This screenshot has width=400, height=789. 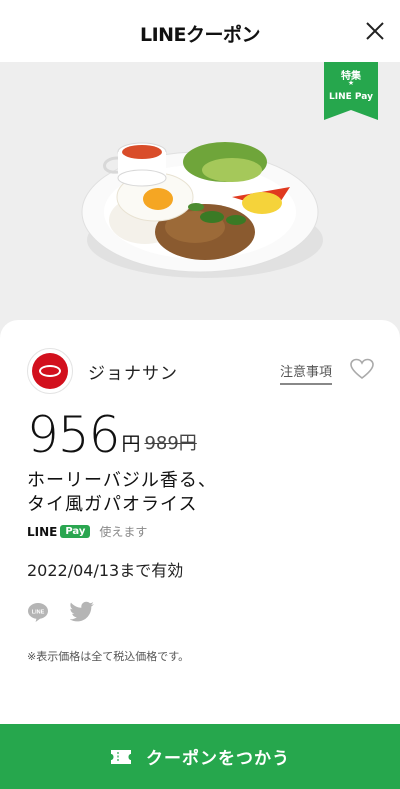 I want to click on svg-text: LINE, so click(x=38, y=613).